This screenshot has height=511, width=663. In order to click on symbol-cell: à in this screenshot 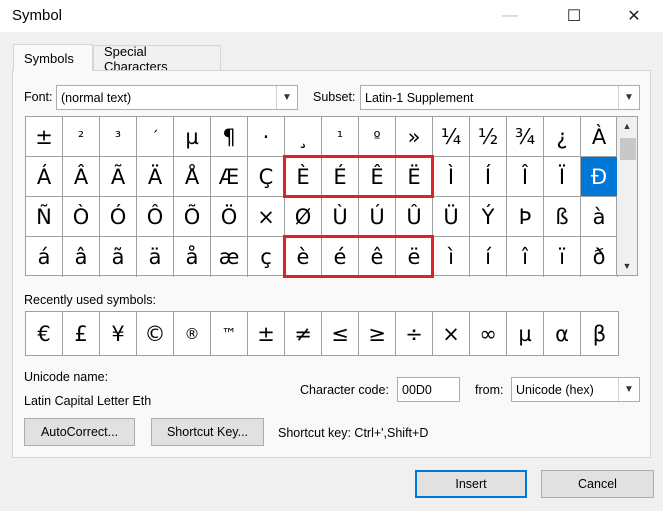, I will do `click(599, 217)`.